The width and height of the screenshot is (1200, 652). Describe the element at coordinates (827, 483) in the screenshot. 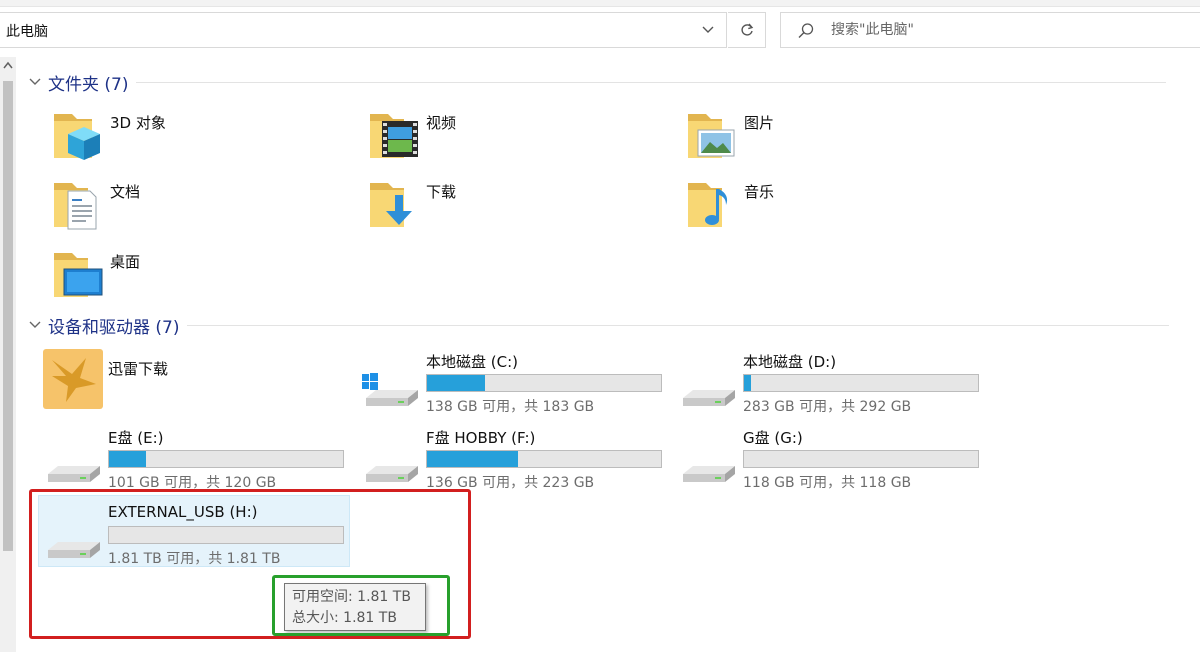

I see `drive-space-text: 118 GB 可用，共 118 GB` at that location.